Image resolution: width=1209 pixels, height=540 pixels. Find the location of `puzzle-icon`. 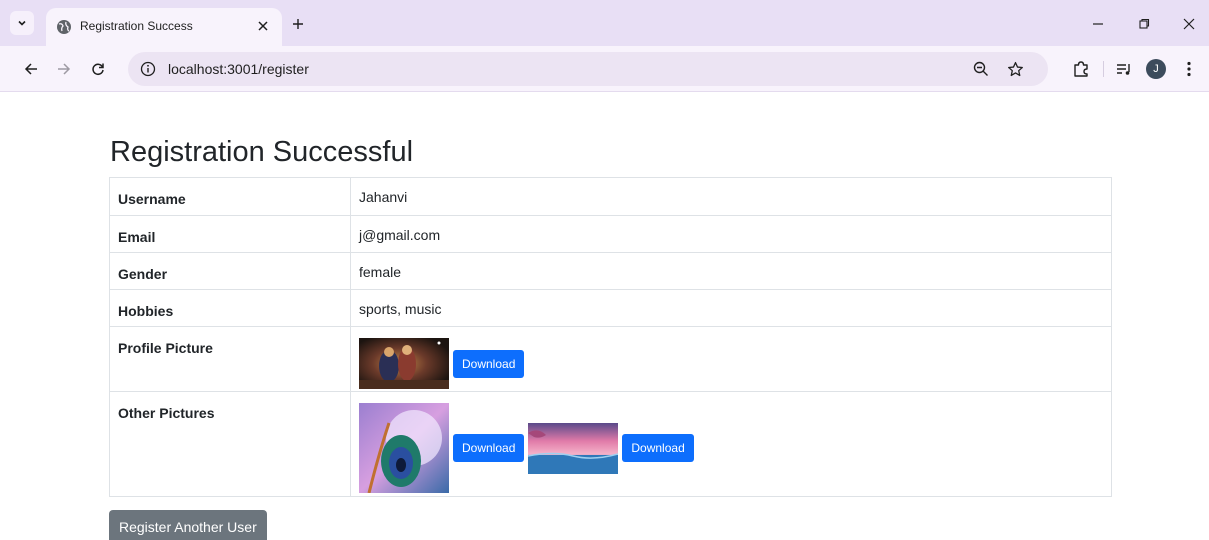

puzzle-icon is located at coordinates (1081, 69).